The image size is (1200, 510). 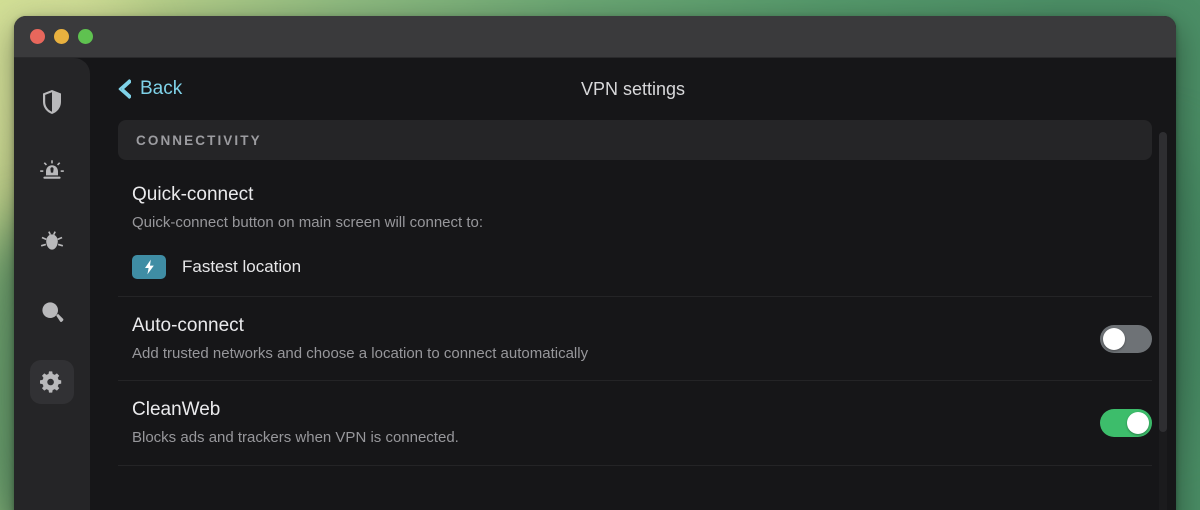 I want to click on cleanweb-toggle, so click(x=1126, y=423).